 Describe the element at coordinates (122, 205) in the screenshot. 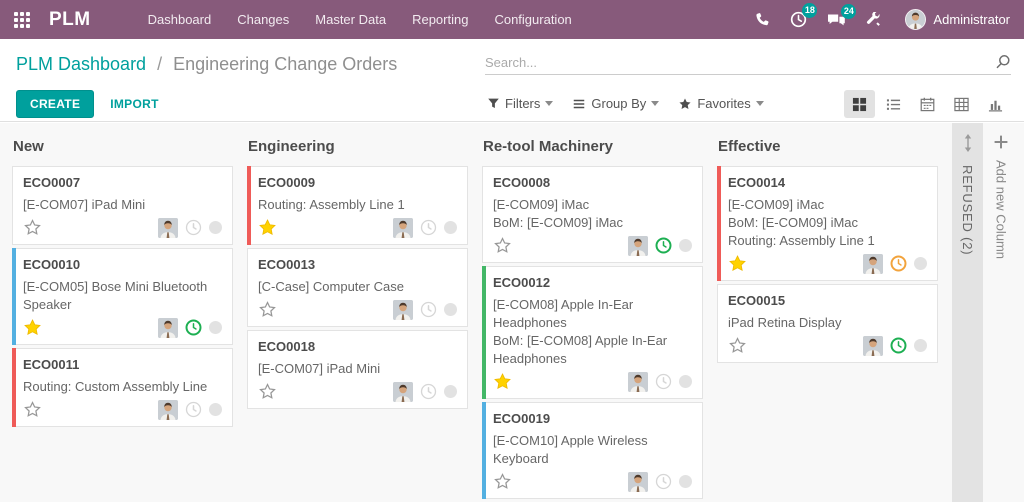

I see `kanban-card-eco0007: ECO0007 [E-COM07] iPad Mini` at that location.